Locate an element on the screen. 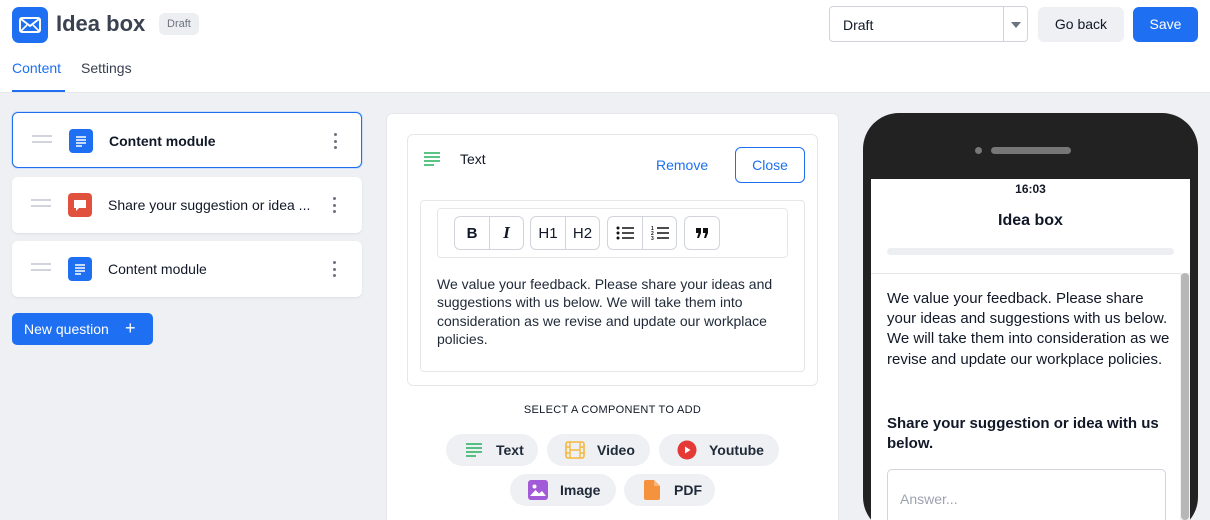  chip-label: PDF is located at coordinates (688, 490).